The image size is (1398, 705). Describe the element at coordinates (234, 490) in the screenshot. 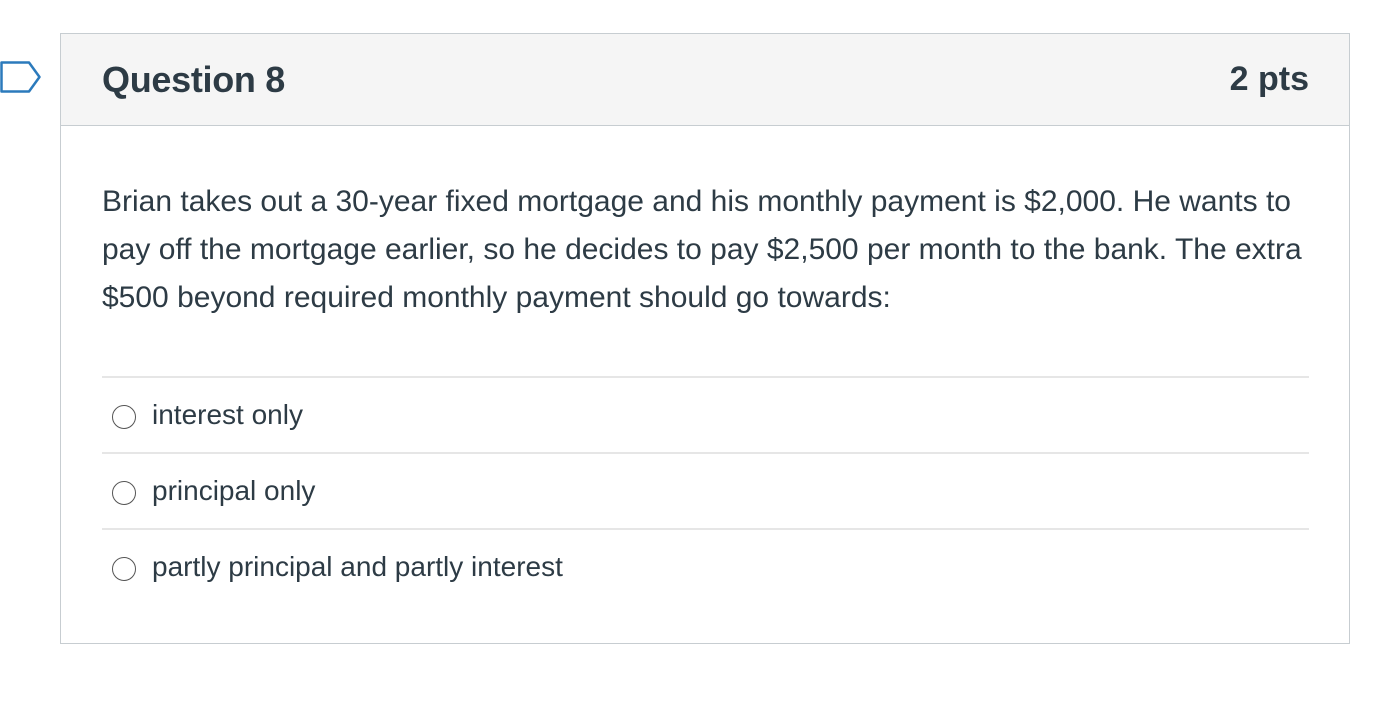

I see `answer-label: principal only` at that location.